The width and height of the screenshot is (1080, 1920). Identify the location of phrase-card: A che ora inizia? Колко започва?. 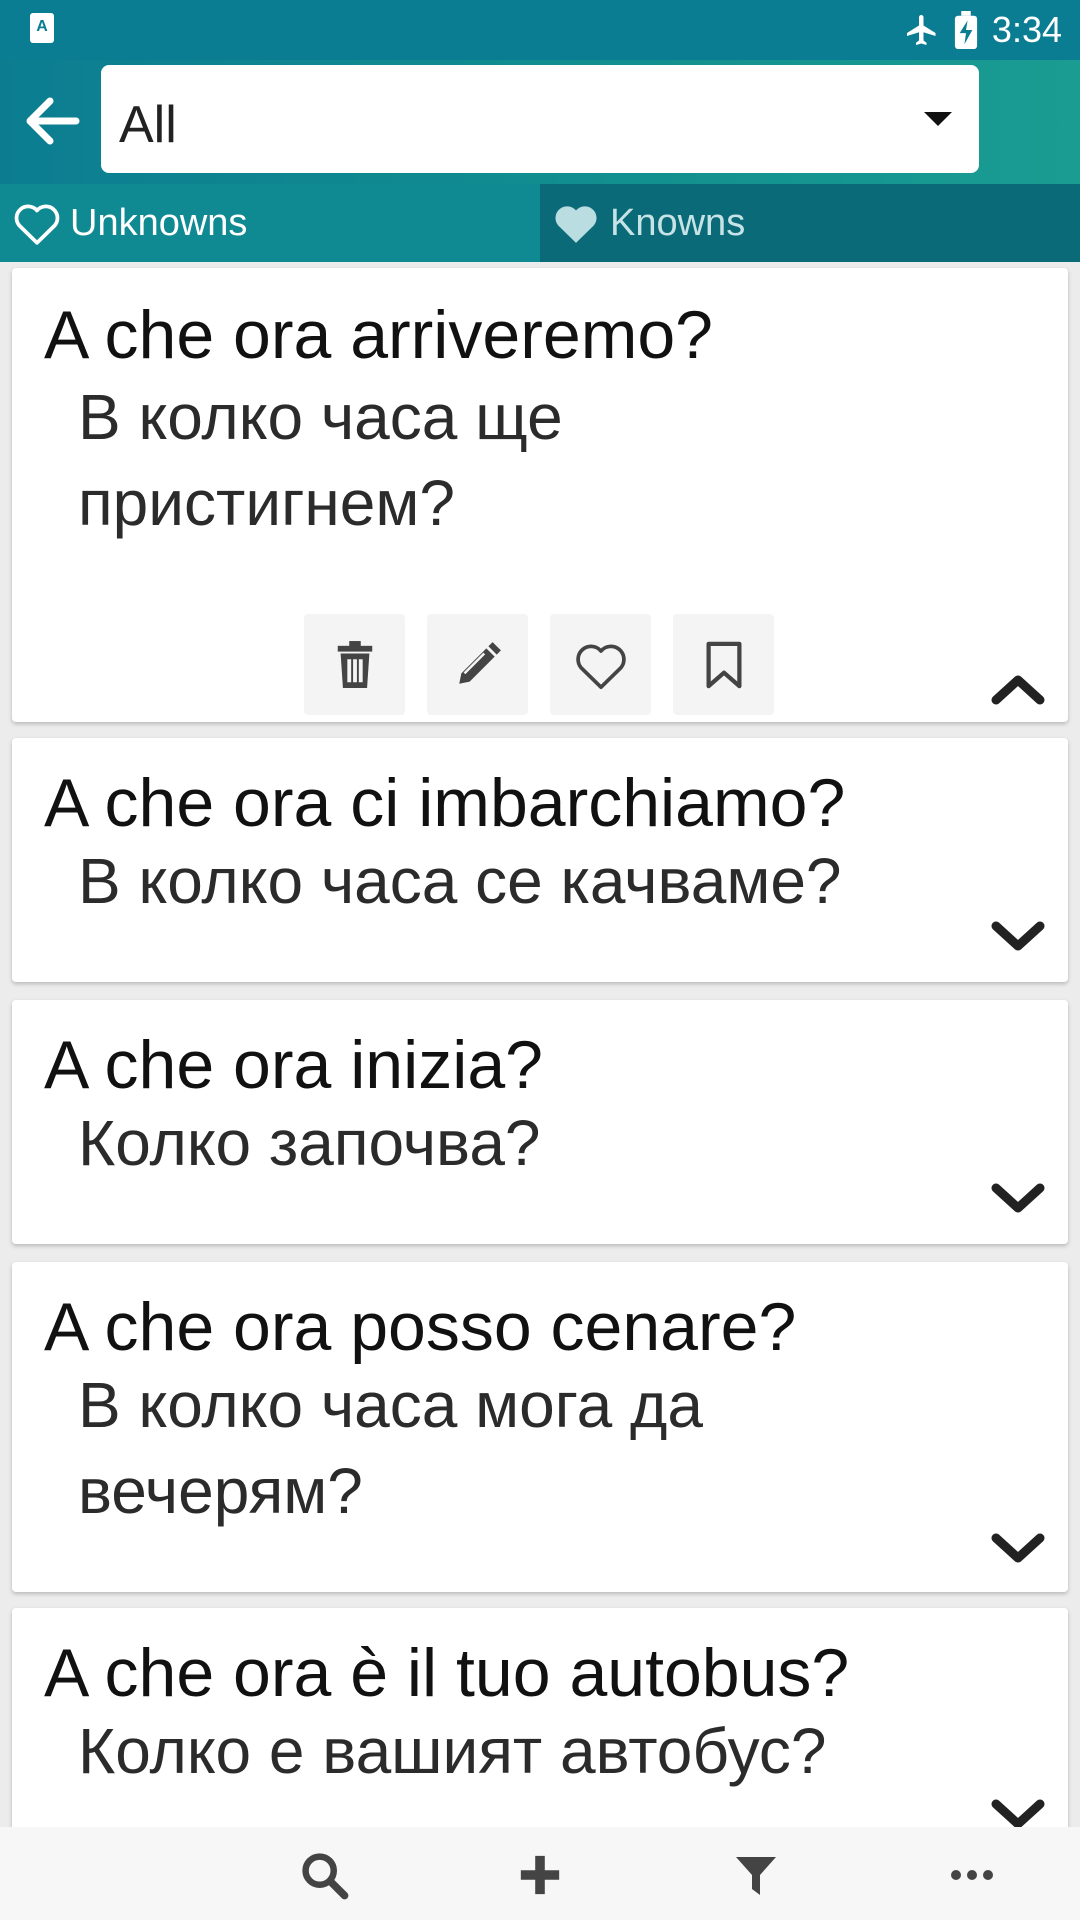
(540, 1122).